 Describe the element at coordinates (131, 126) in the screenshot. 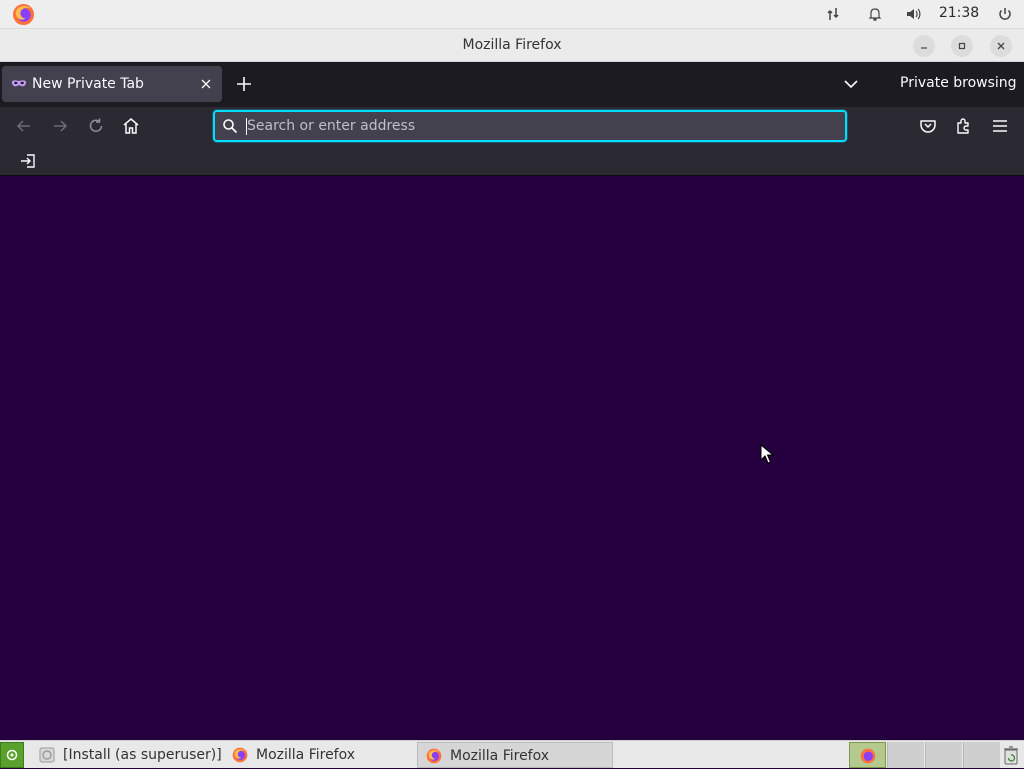

I see `home-icon` at that location.